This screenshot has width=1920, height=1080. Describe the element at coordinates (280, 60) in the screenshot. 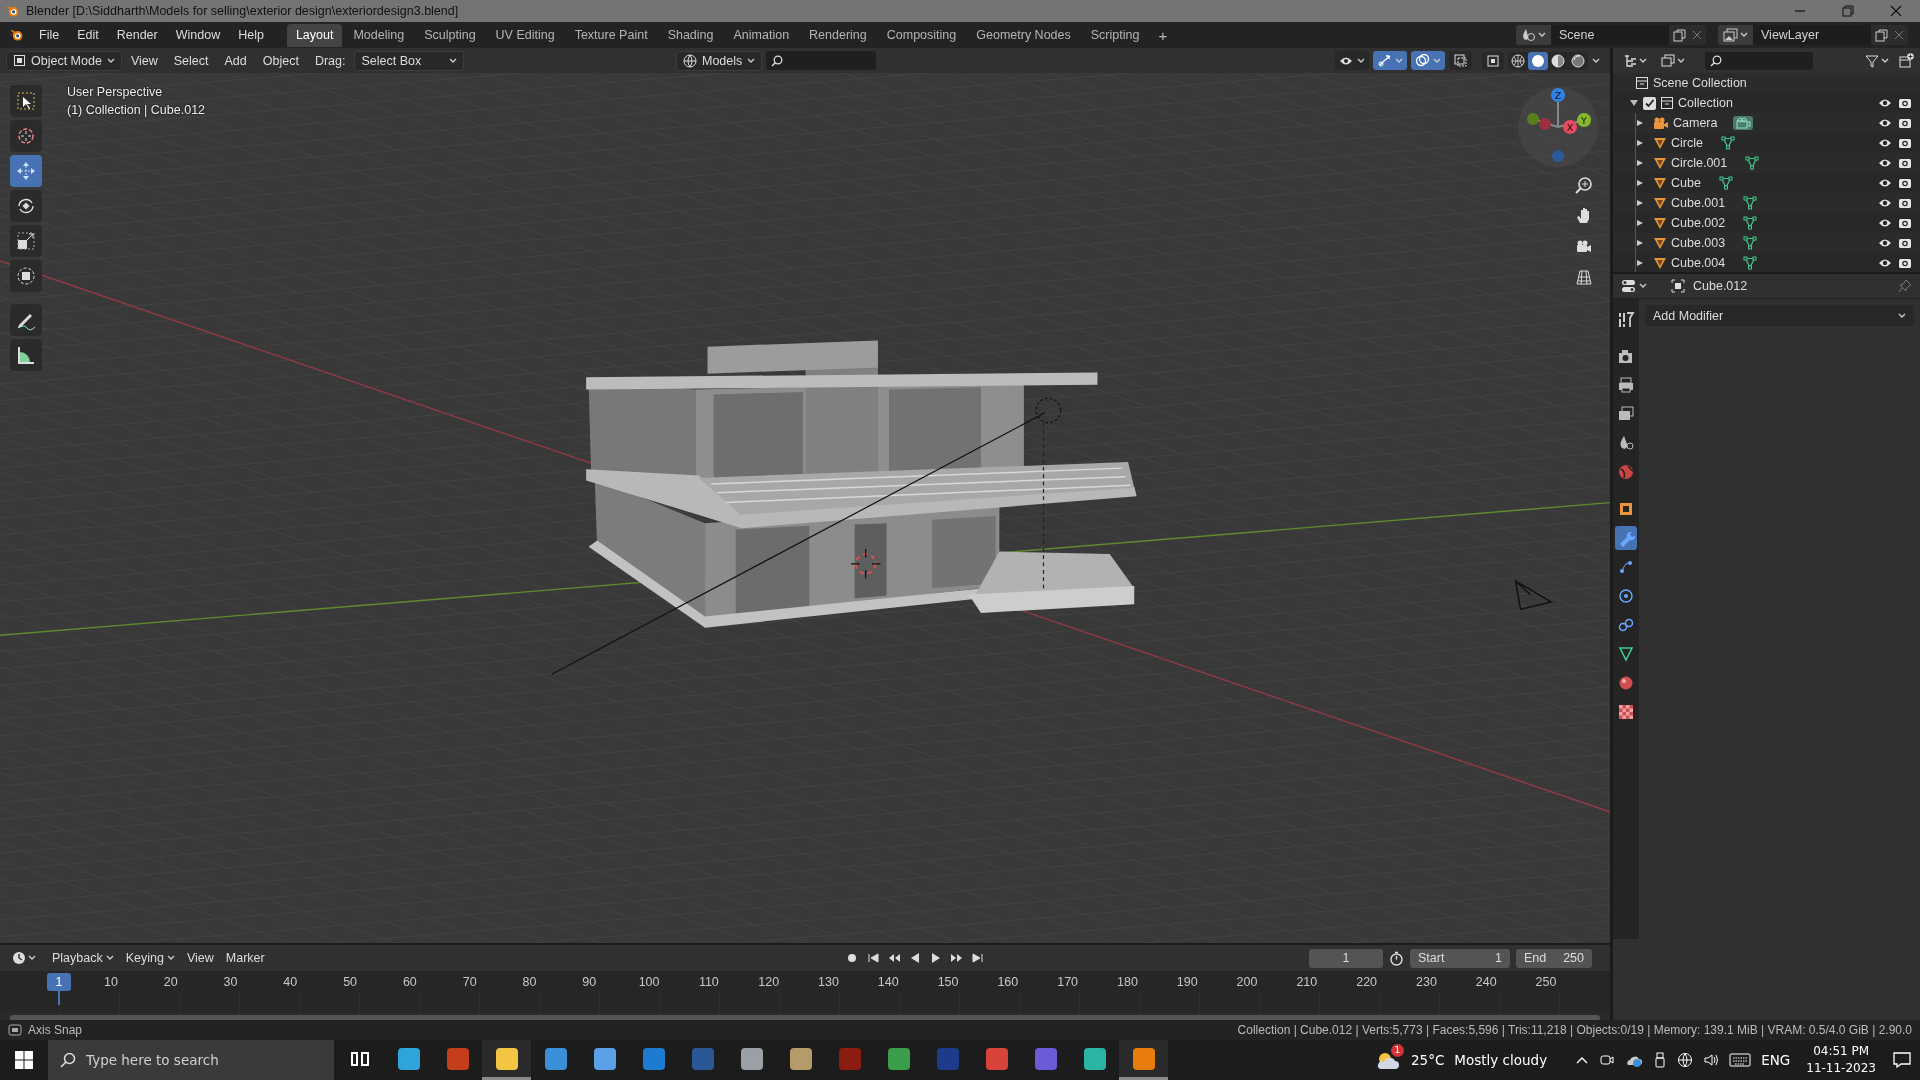

I see `menu-item: Object` at that location.